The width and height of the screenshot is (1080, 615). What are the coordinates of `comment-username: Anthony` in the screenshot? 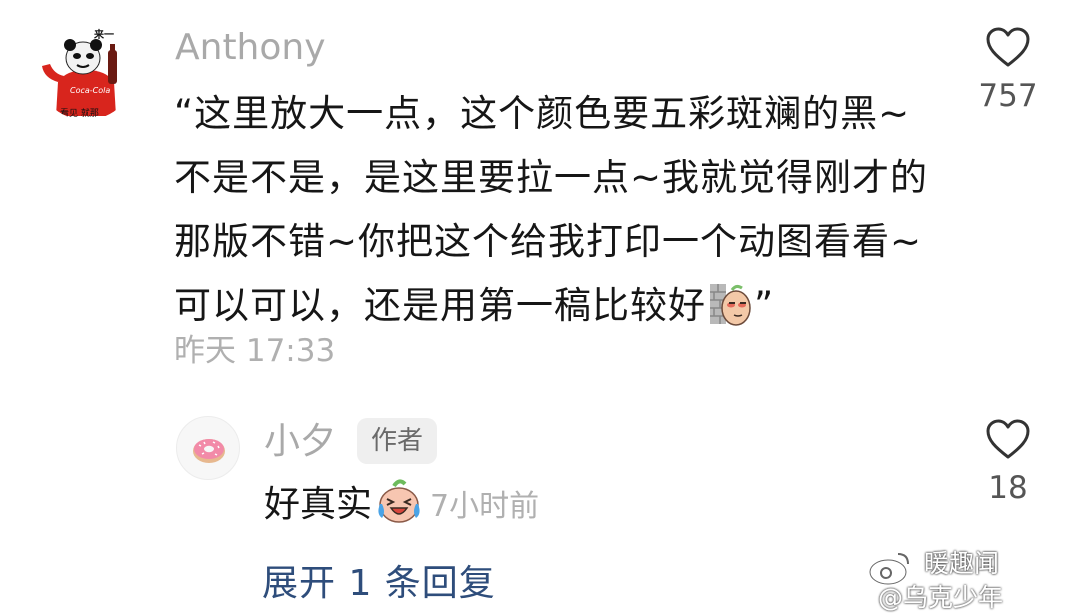 It's located at (250, 48).